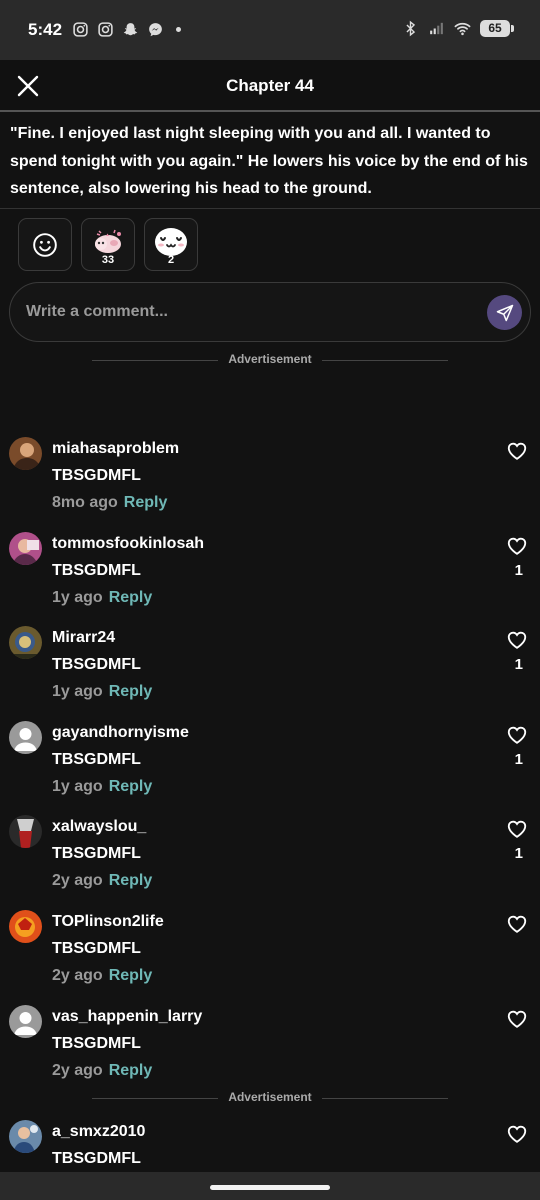 The width and height of the screenshot is (540, 1200). I want to click on comment-composer, so click(270, 312).